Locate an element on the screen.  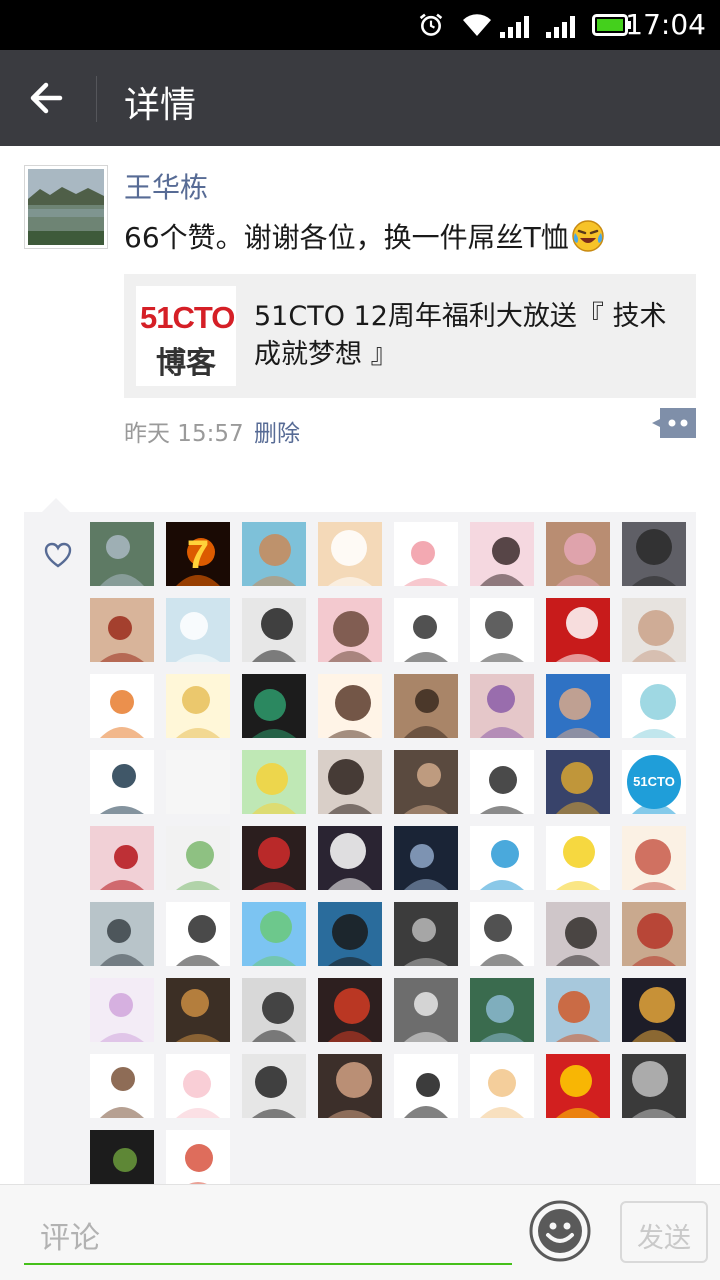
laughing-tears-emoji is located at coordinates (587, 236).